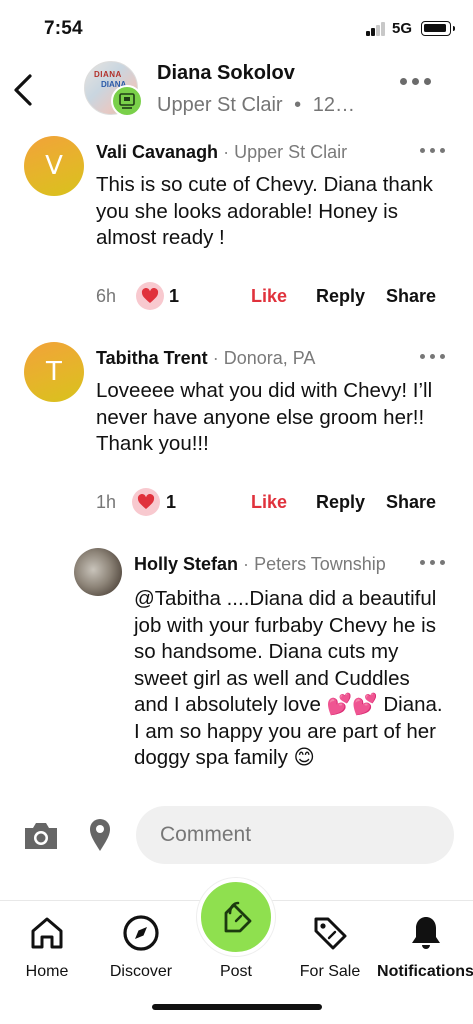 The image size is (473, 1024). Describe the element at coordinates (186, 564) in the screenshot. I see `commenter-name: Holly Stefan` at that location.